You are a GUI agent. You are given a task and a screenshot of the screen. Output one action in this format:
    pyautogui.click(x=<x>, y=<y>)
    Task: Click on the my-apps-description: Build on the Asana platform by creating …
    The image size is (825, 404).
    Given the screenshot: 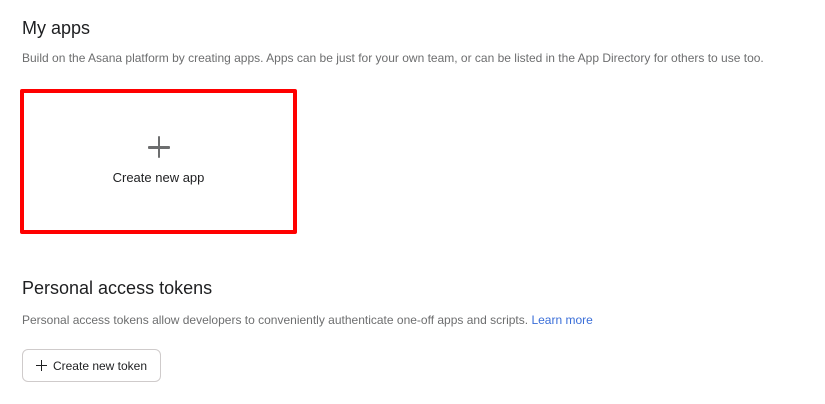 What is the action you would take?
    pyautogui.click(x=393, y=58)
    